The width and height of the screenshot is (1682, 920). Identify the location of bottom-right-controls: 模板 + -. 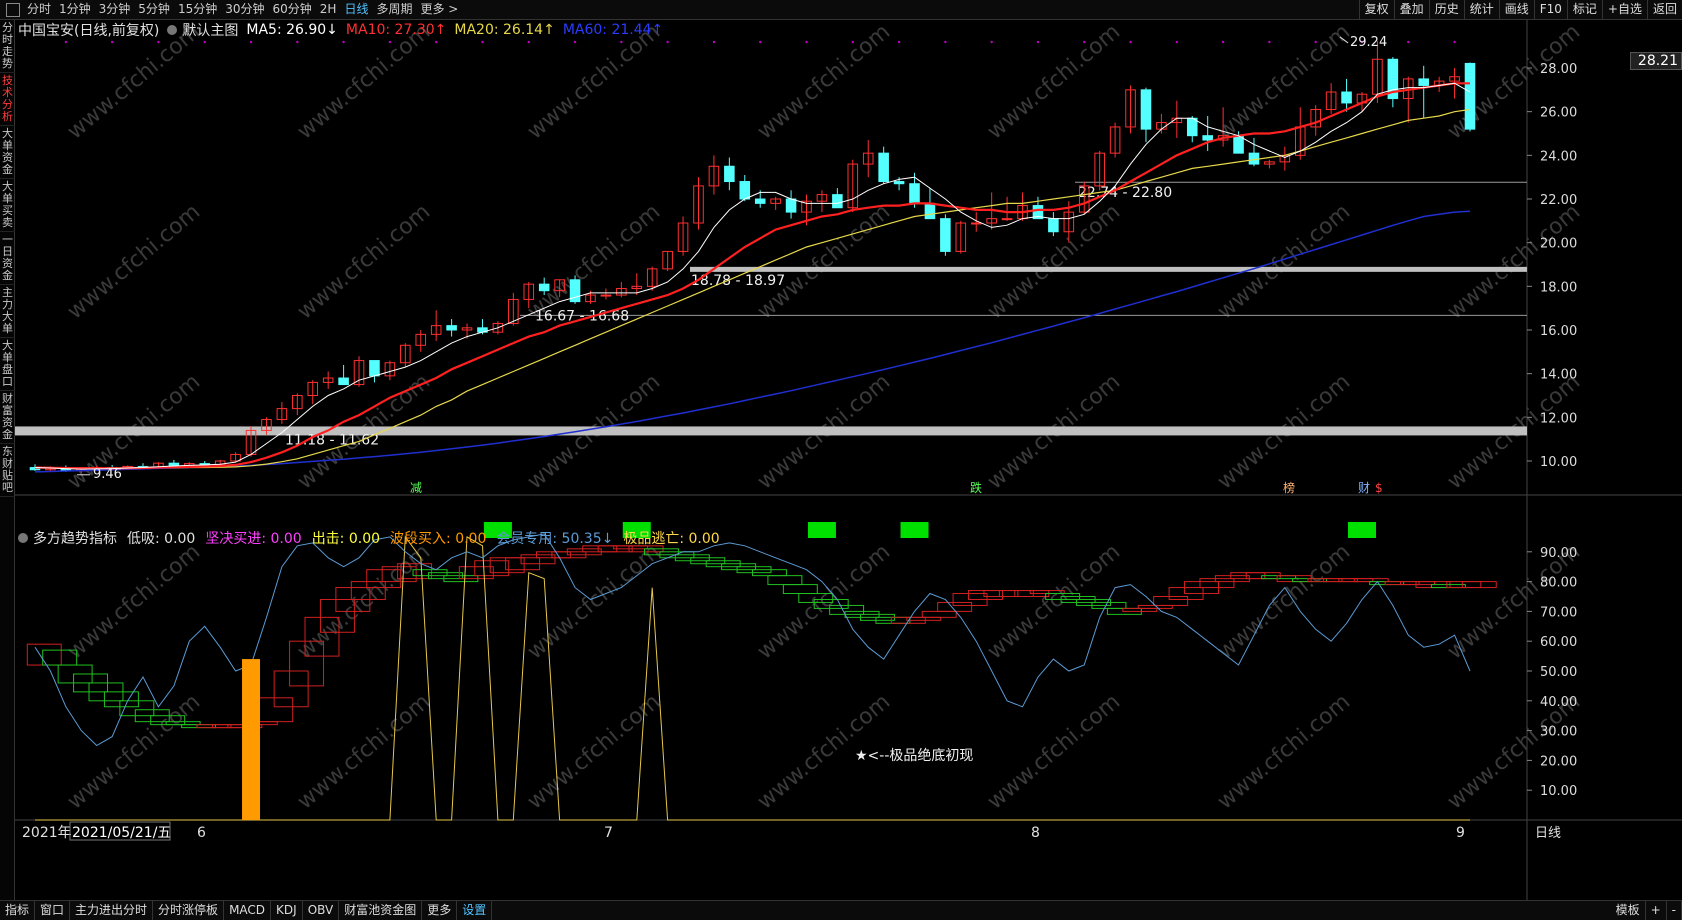
(1646, 910).